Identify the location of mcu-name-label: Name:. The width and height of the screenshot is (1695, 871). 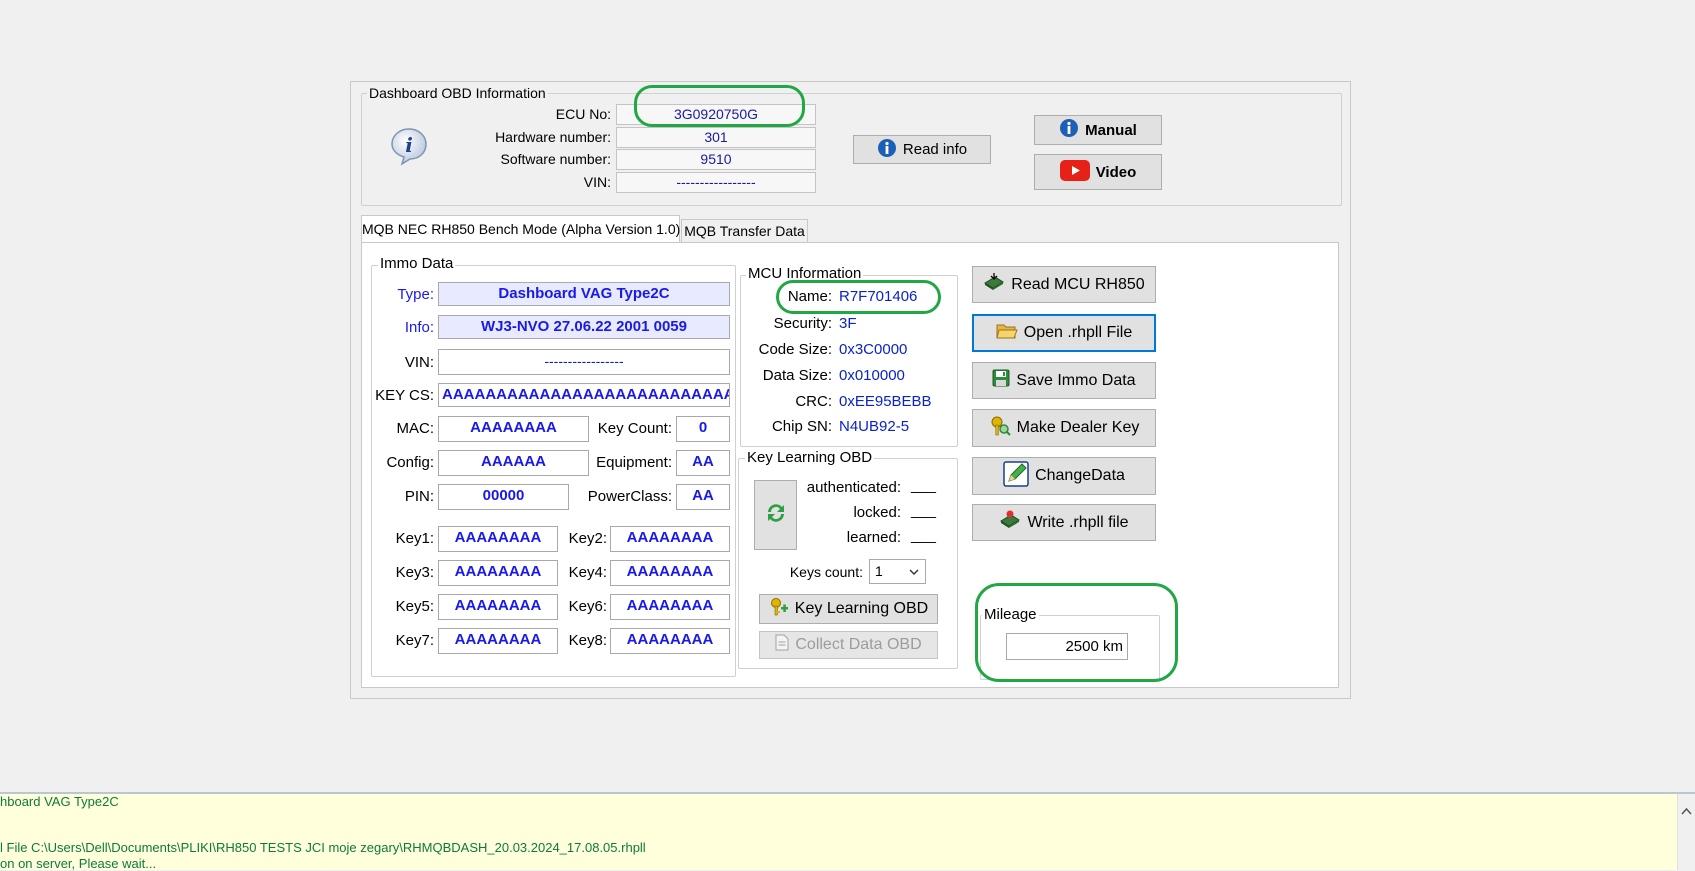
(809, 296).